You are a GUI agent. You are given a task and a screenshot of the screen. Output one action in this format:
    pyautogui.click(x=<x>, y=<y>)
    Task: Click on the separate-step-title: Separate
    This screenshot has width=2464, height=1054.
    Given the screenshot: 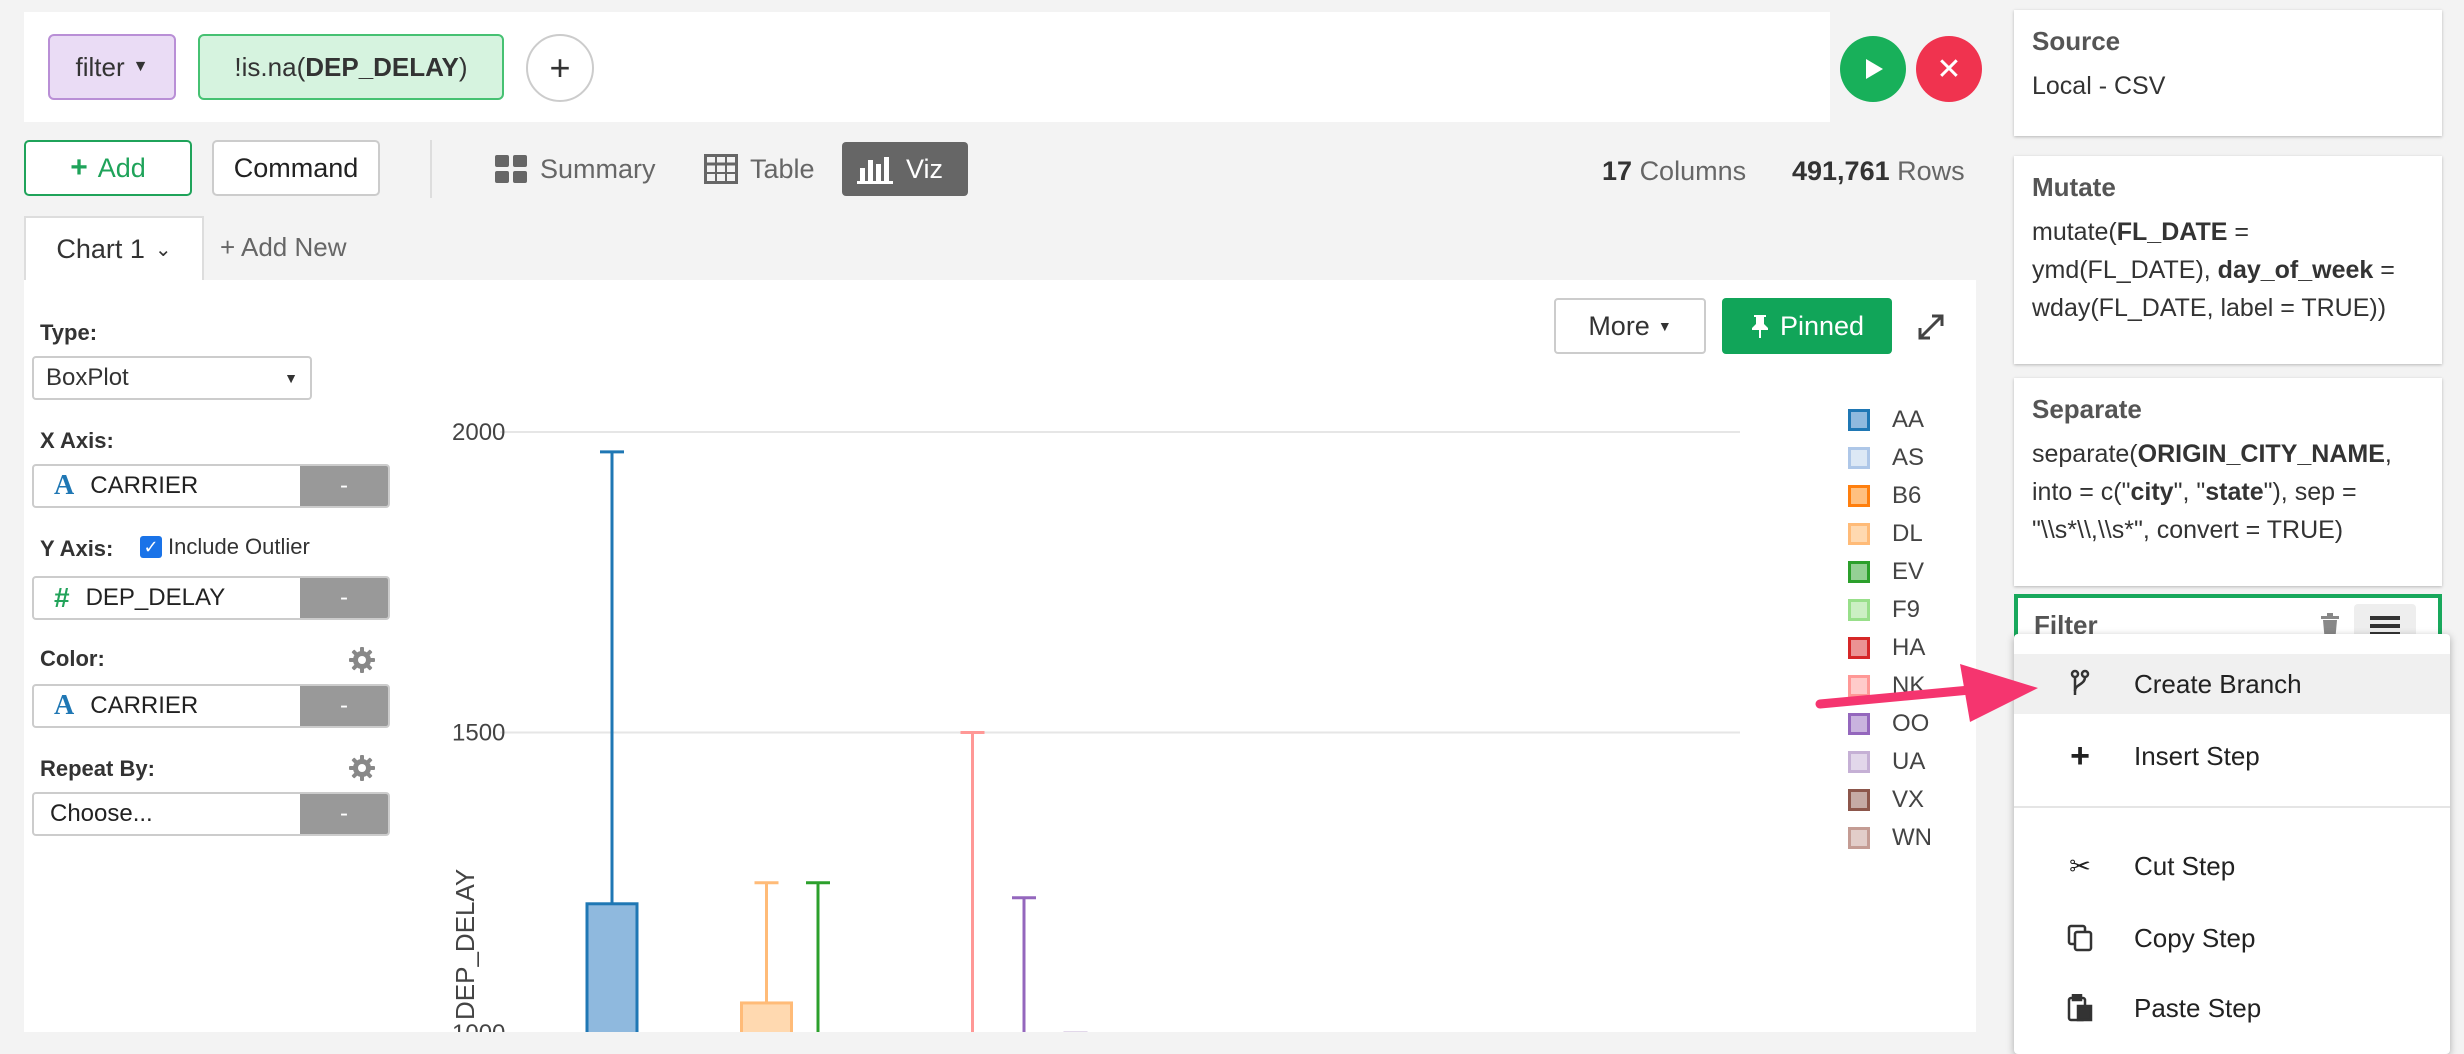 What is the action you would take?
    pyautogui.click(x=2087, y=409)
    